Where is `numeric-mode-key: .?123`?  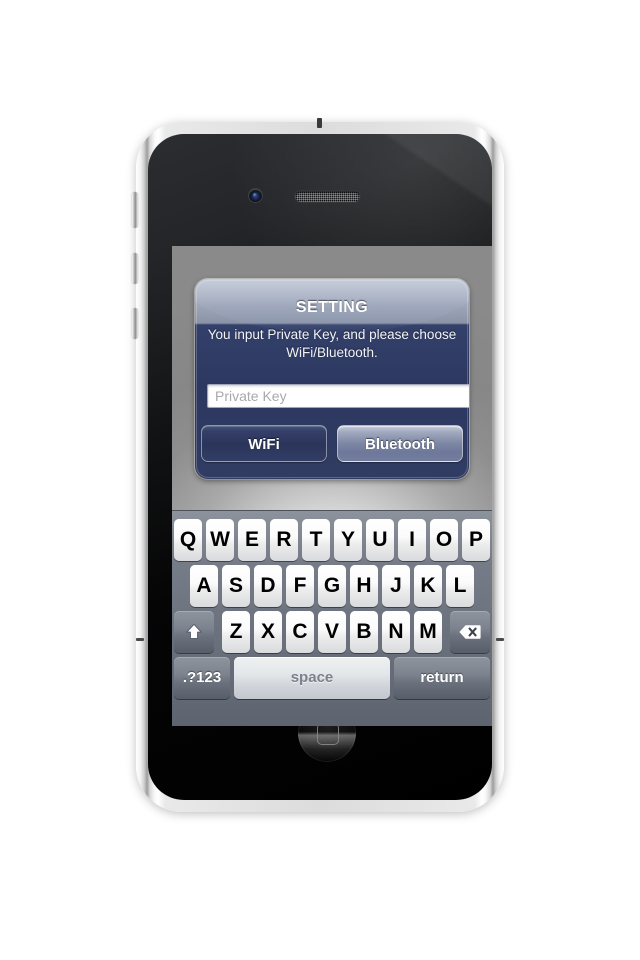 numeric-mode-key: .?123 is located at coordinates (202, 678).